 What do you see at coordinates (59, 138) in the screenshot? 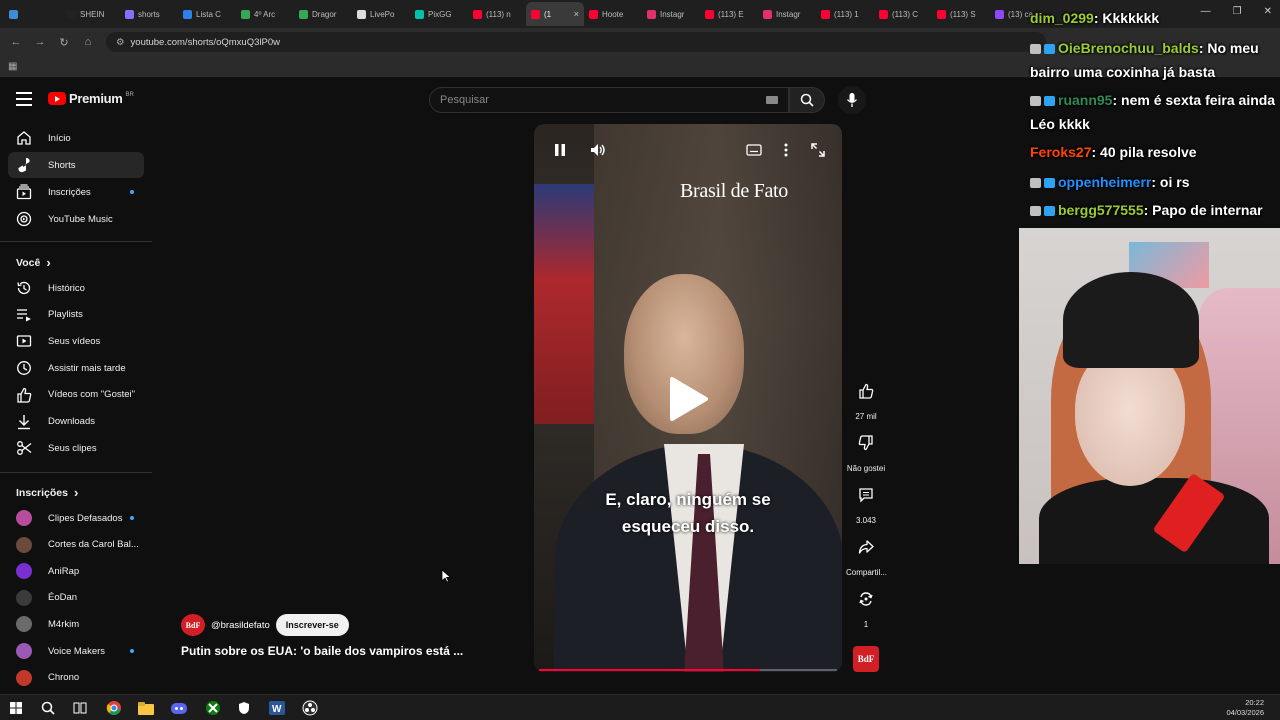
I see `sidebar-item-label: Início` at bounding box center [59, 138].